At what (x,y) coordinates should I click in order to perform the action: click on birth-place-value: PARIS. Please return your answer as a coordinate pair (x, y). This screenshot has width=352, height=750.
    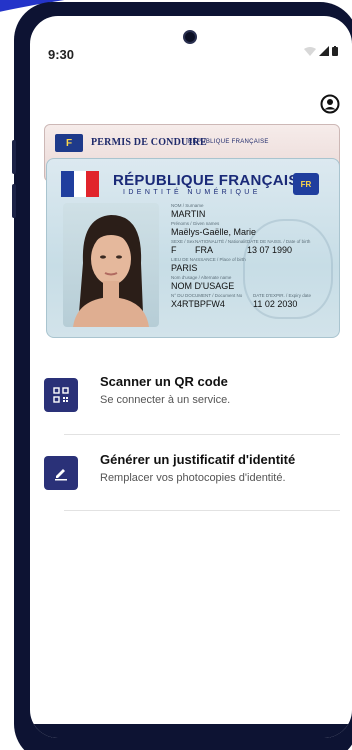
    Looking at the image, I should click on (184, 268).